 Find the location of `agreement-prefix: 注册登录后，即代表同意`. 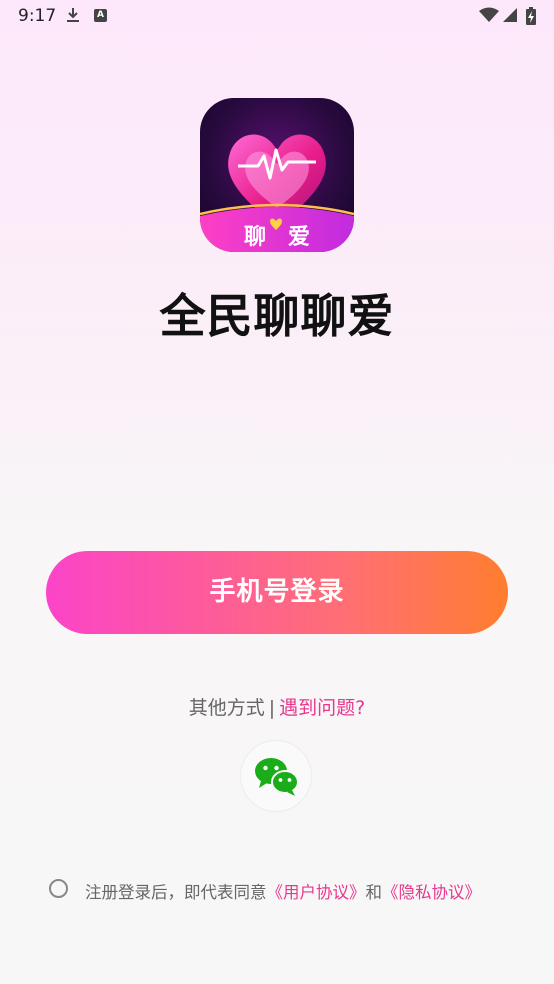

agreement-prefix: 注册登录后，即代表同意 is located at coordinates (176, 892).